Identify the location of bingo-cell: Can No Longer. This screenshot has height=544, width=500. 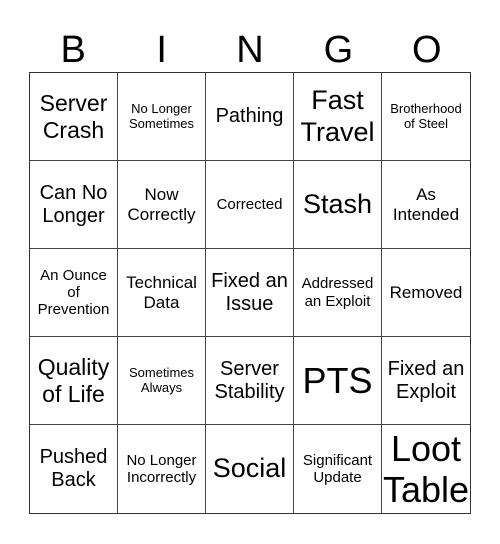
(74, 205).